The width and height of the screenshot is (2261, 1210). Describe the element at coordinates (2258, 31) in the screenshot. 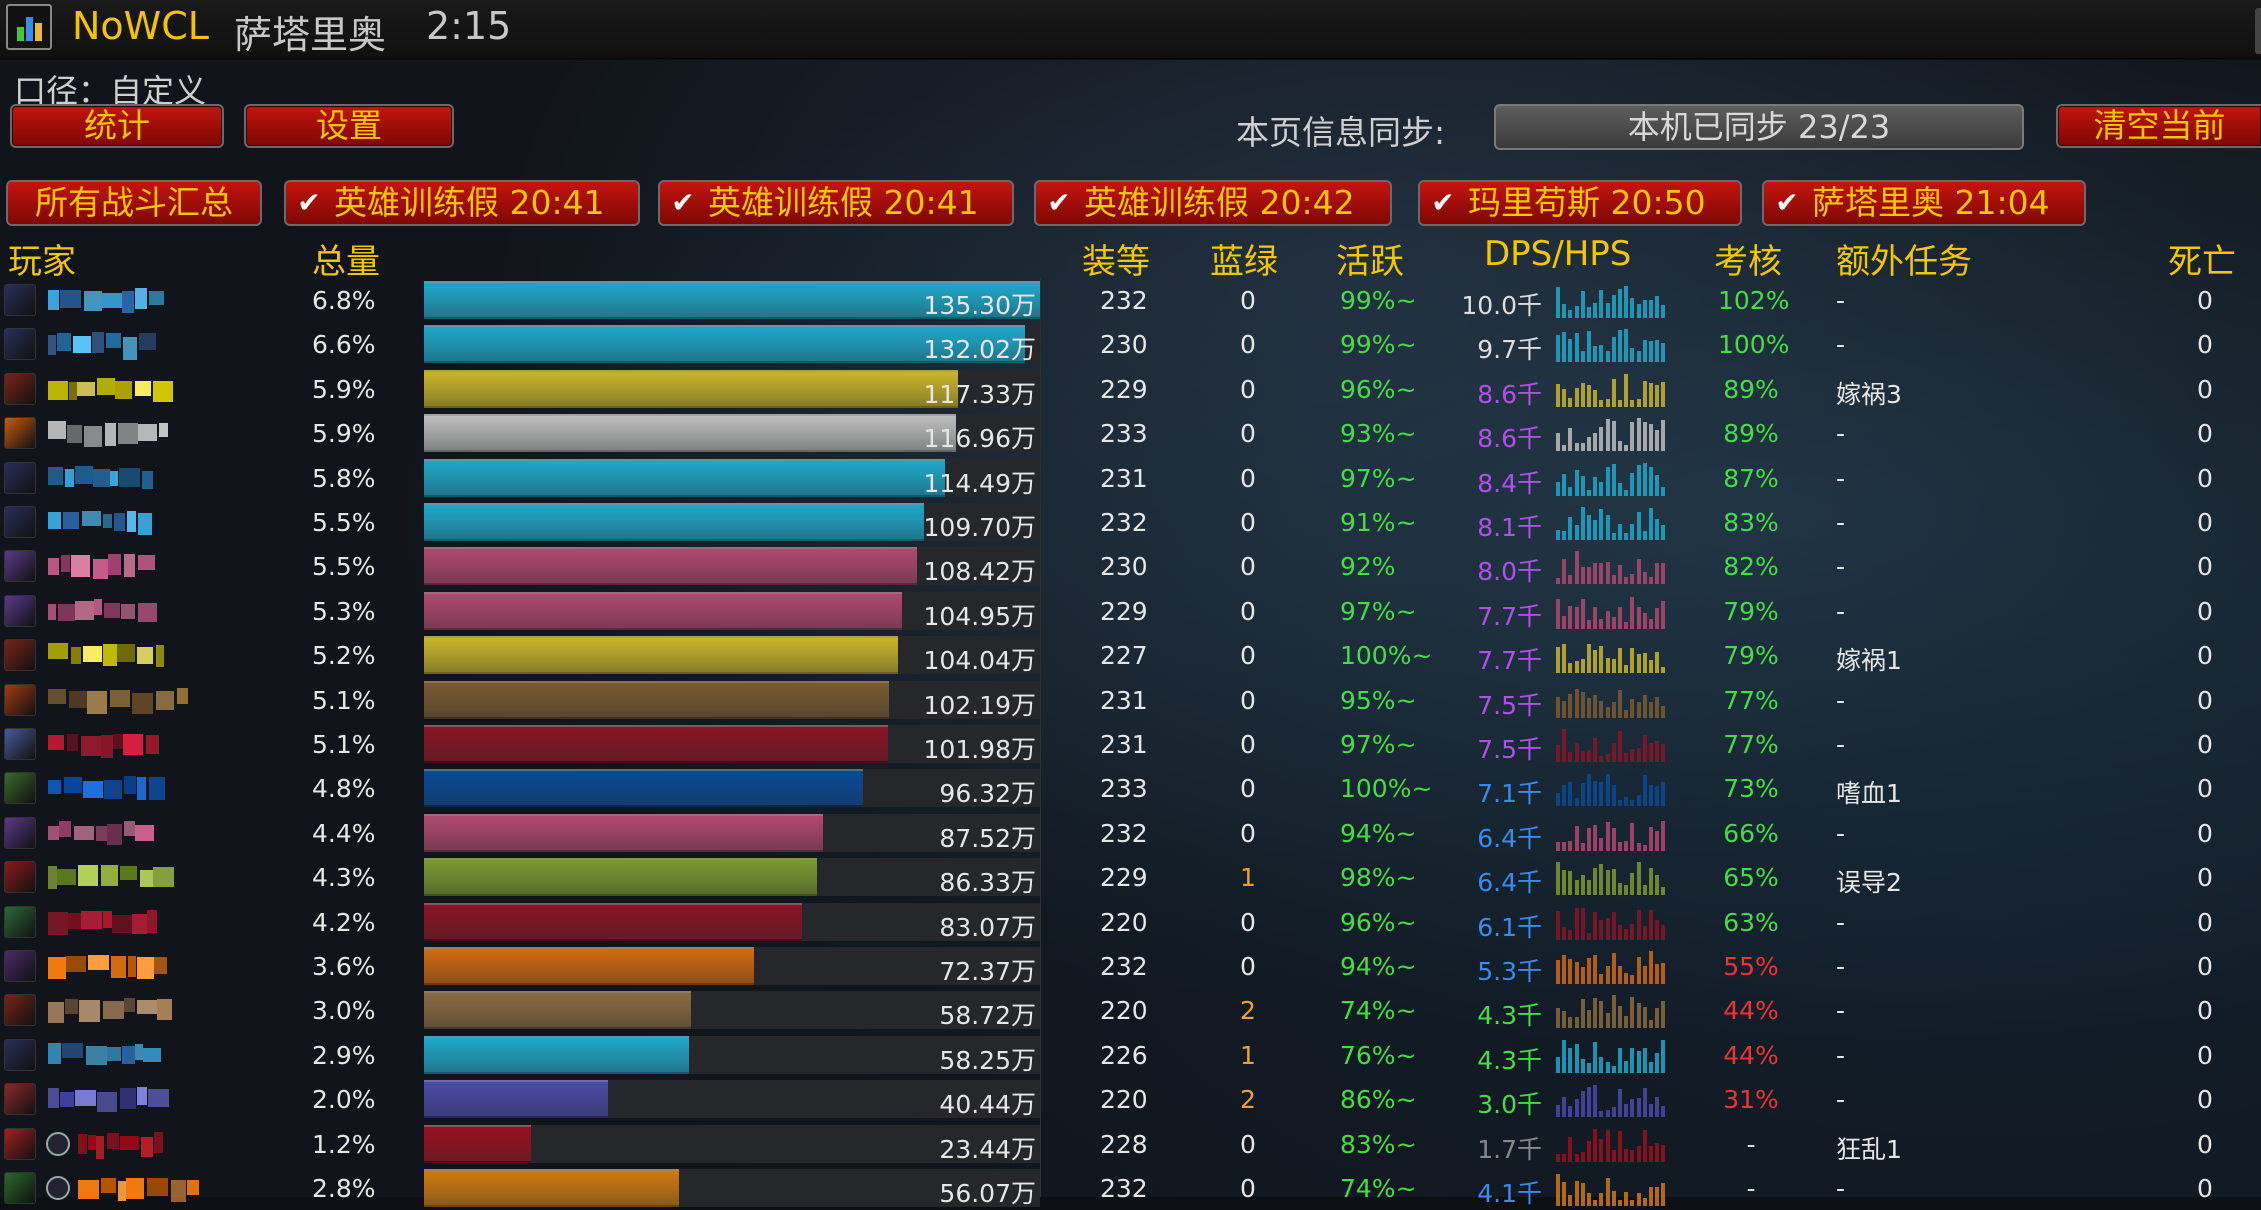

I see `window-edge-handle` at that location.